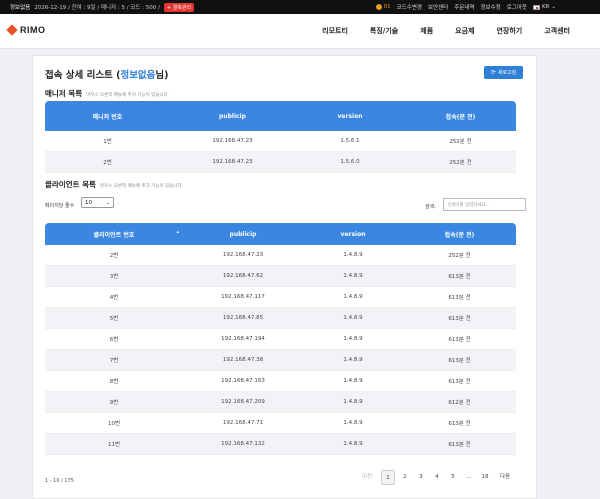 The image size is (600, 499). What do you see at coordinates (557, 31) in the screenshot?
I see `nav-item-support: 고객센터` at bounding box center [557, 31].